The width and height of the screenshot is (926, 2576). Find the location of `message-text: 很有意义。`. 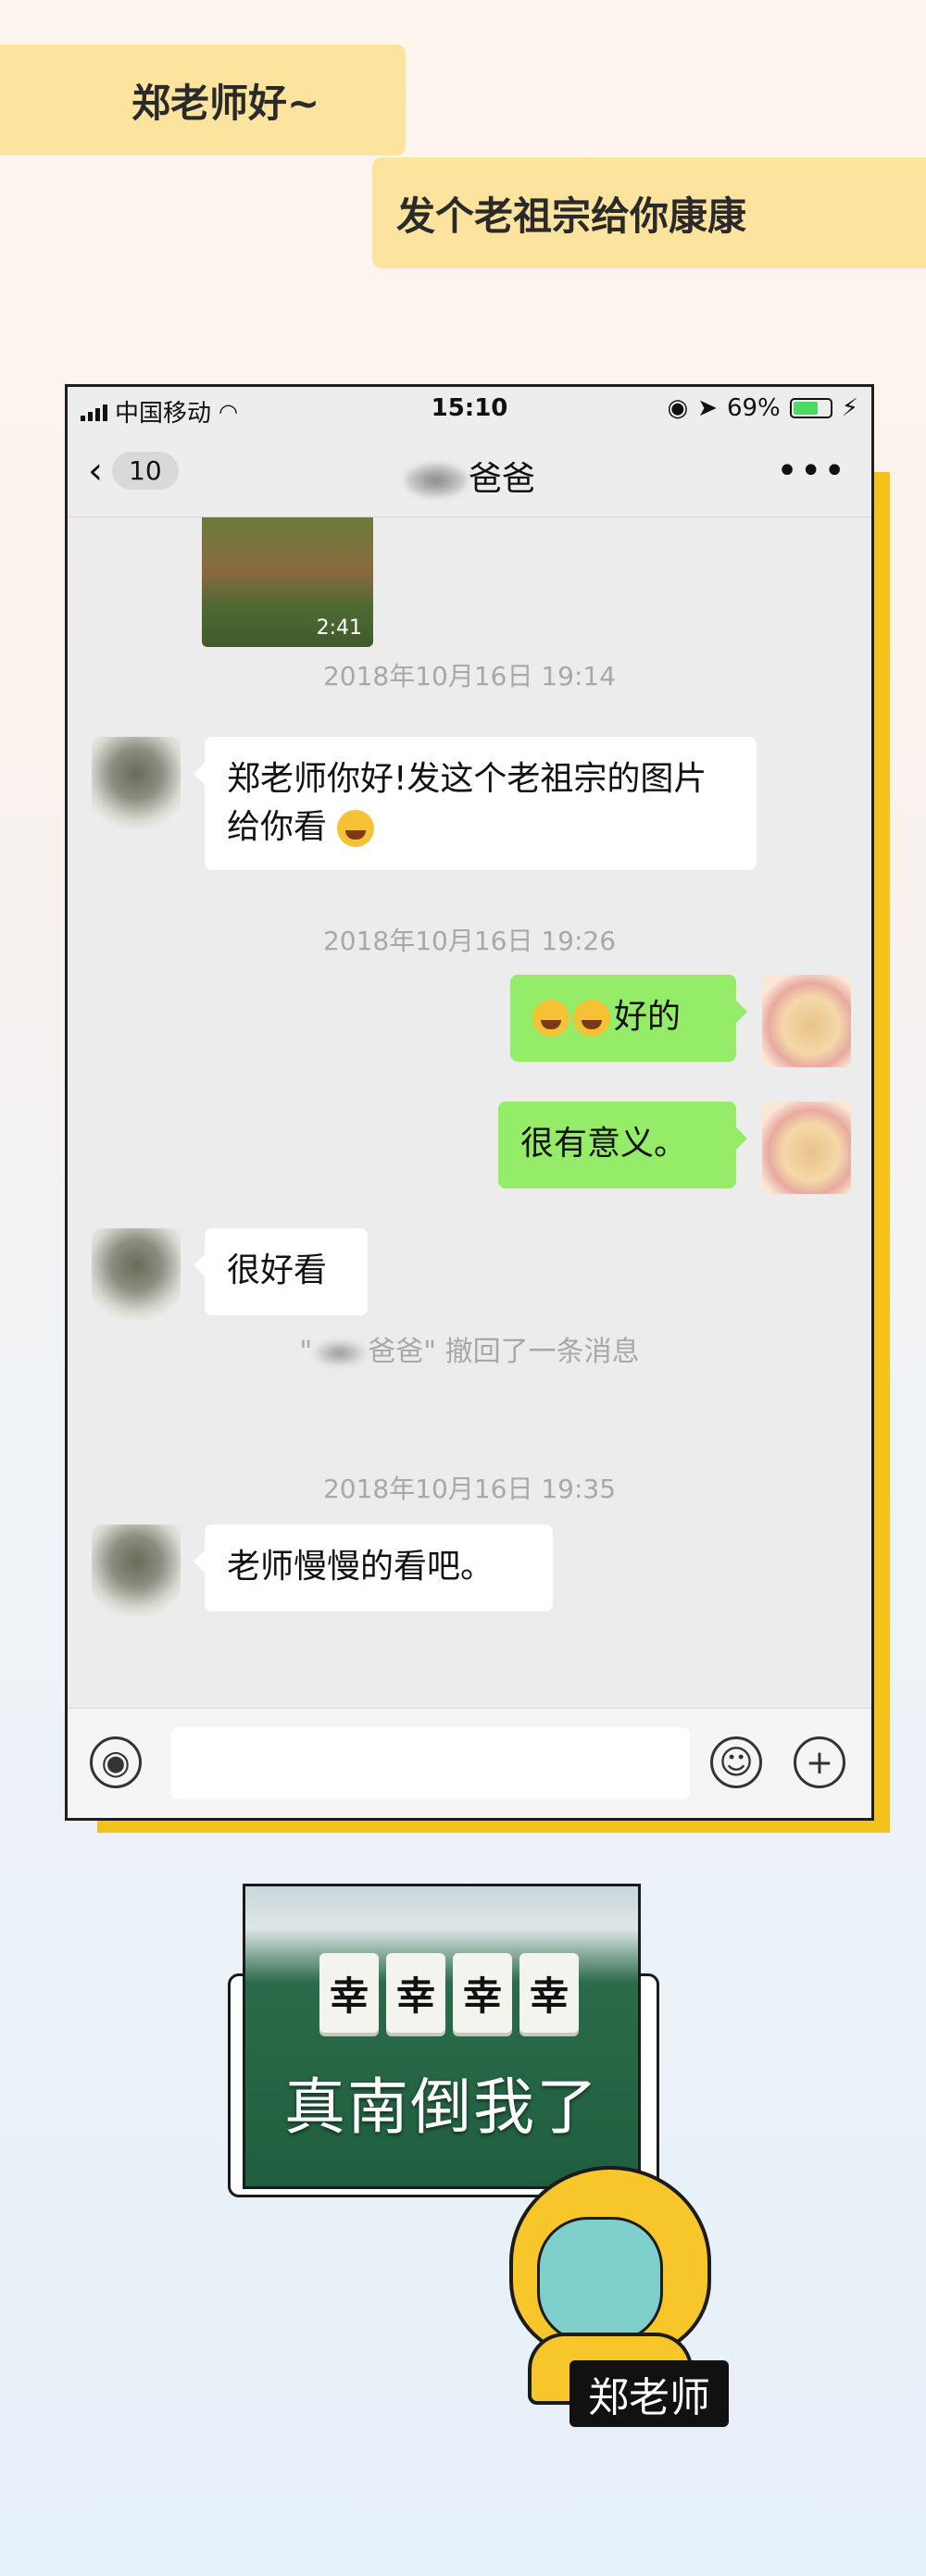

message-text: 很有意义。 is located at coordinates (604, 1144).